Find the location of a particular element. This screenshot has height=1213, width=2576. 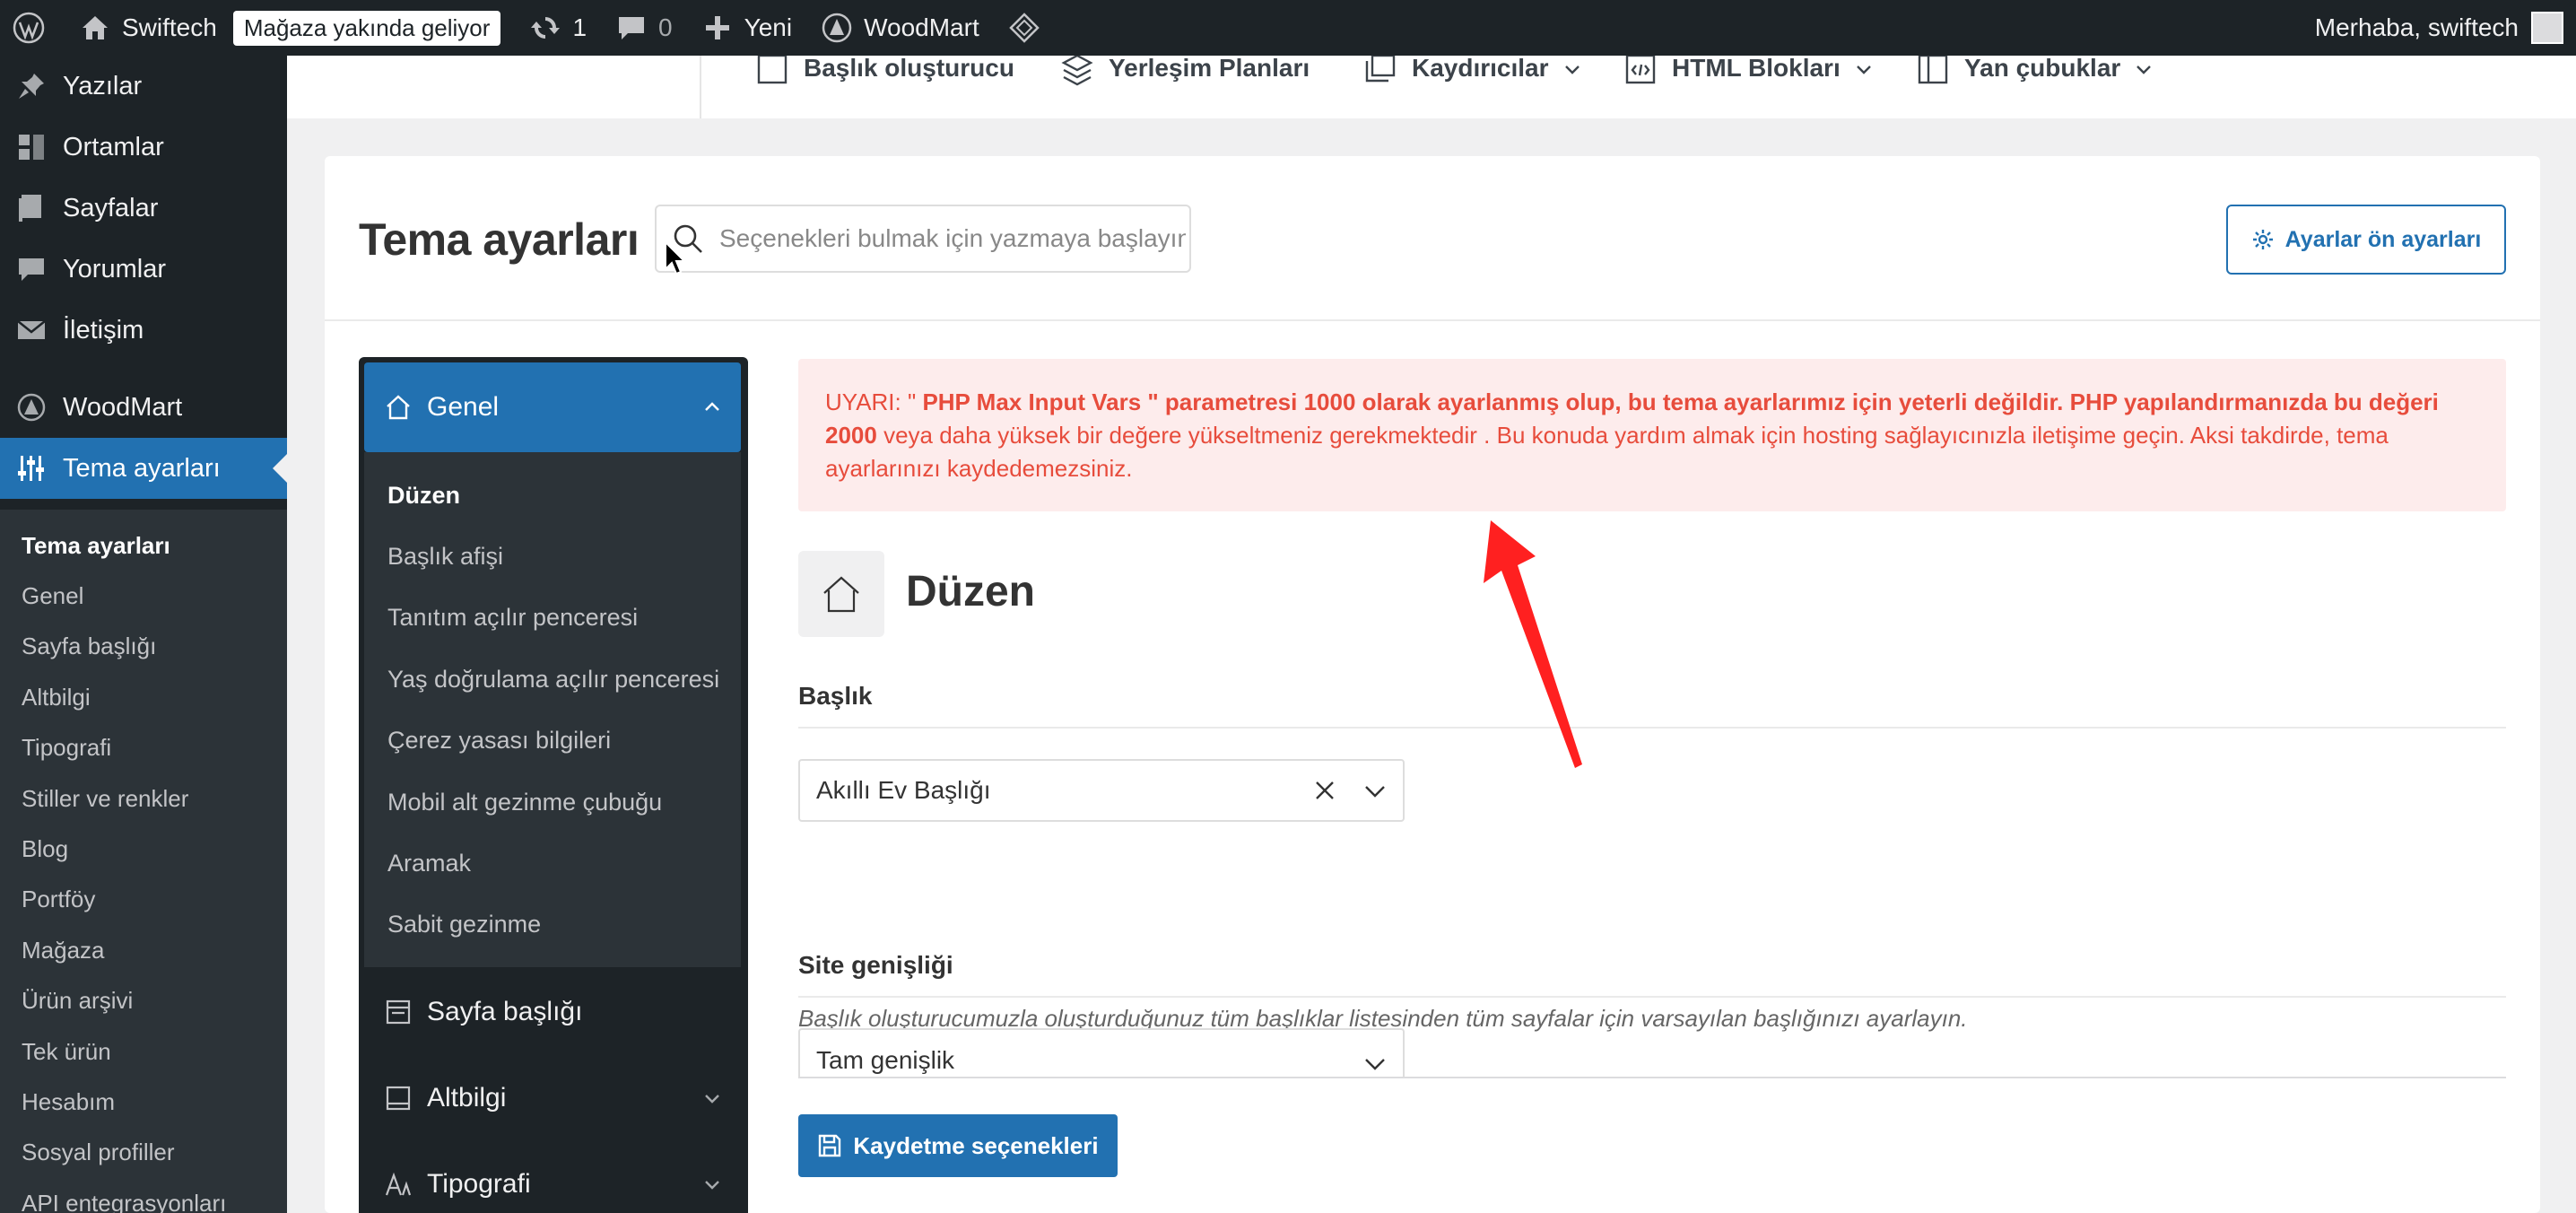

submenu-item: Tema ayarları is located at coordinates (143, 545).